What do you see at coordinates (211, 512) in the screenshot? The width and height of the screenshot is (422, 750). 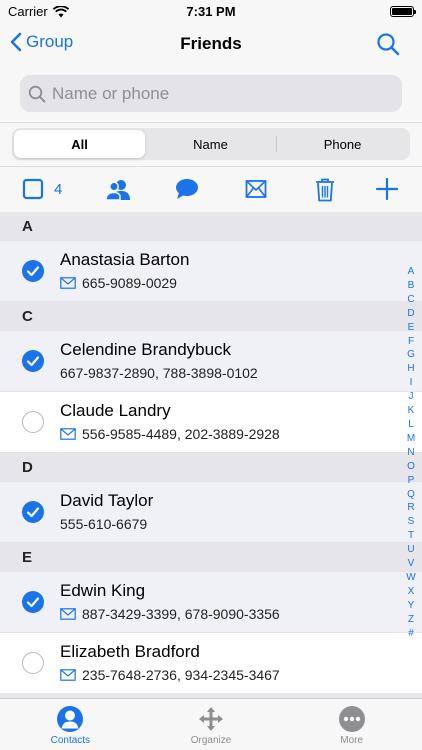 I see `contact-row: David Taylor 555-610-6679` at bounding box center [211, 512].